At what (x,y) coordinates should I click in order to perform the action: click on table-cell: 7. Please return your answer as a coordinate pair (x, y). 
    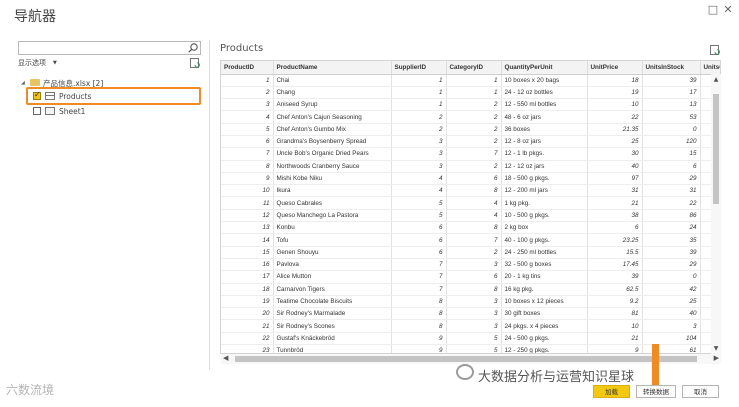
    Looking at the image, I should click on (474, 240).